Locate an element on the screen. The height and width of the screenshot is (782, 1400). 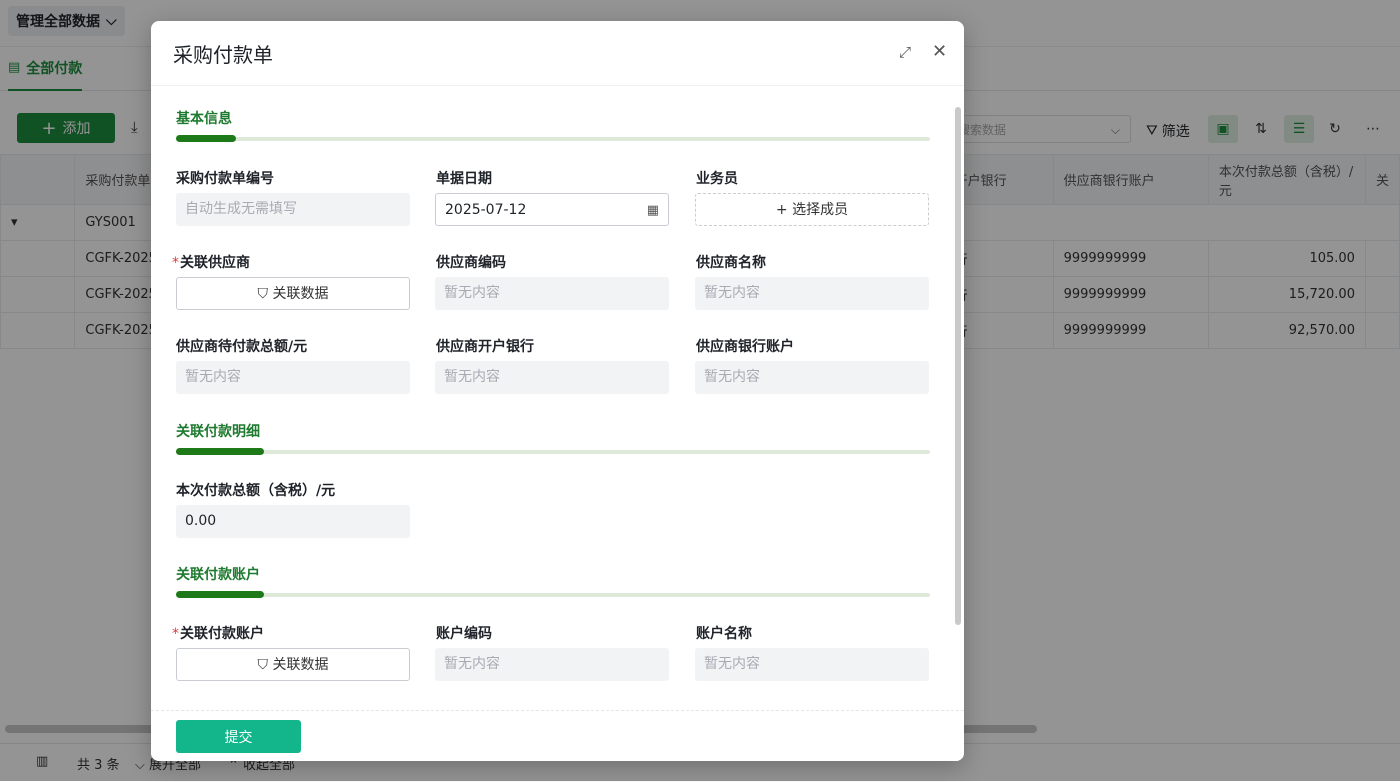
supplier-label-text: 关联供应商 is located at coordinates (215, 263).